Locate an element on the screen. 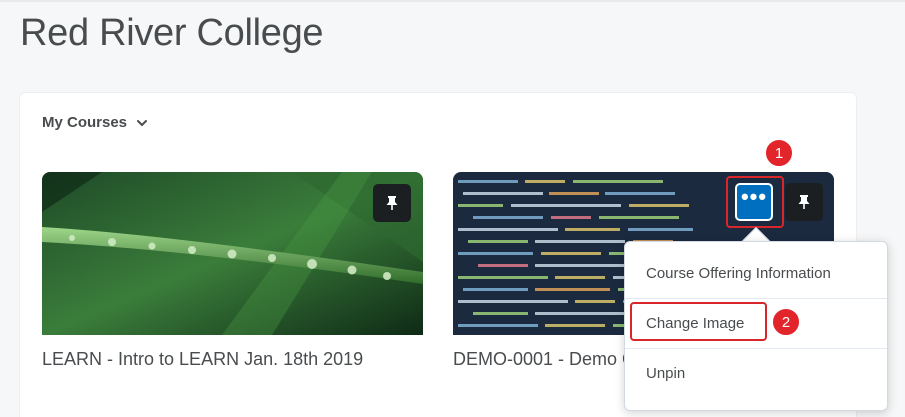 Image resolution: width=905 pixels, height=417 pixels. menu-item-unpin: Unpin is located at coordinates (756, 373).